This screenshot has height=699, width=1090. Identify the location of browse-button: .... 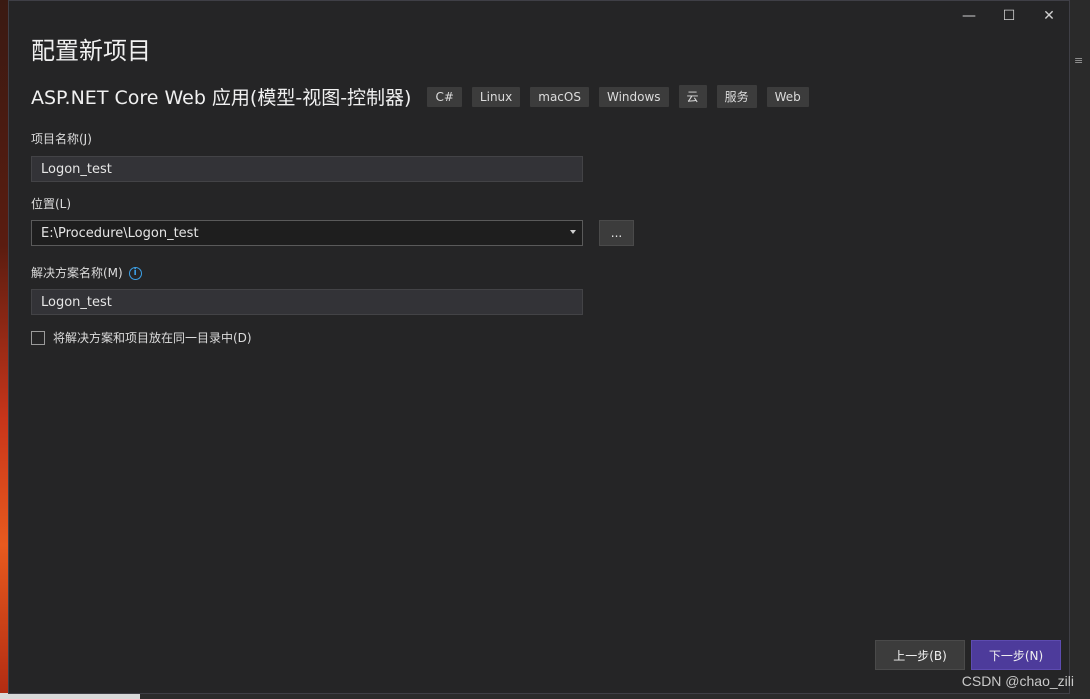
(616, 233).